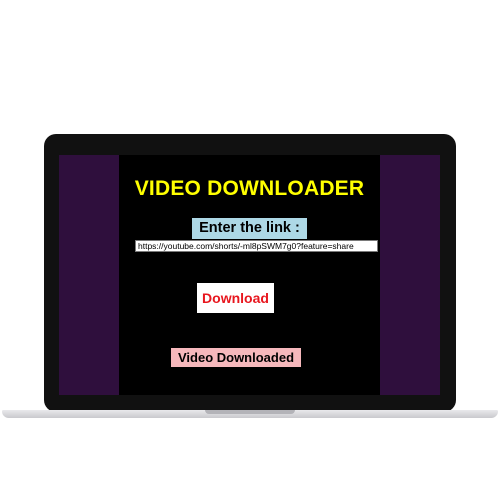  What do you see at coordinates (235, 298) in the screenshot?
I see `download-button: Download` at bounding box center [235, 298].